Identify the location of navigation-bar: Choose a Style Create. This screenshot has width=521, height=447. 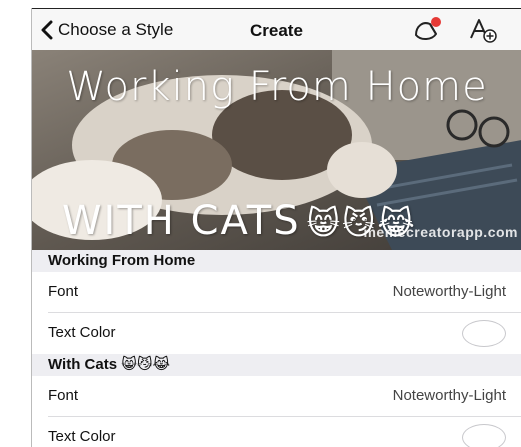
(276, 29).